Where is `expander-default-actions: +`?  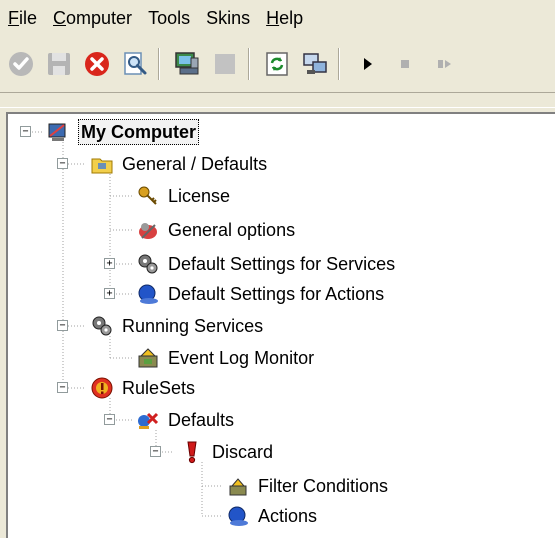
expander-default-actions: + is located at coordinates (109, 293).